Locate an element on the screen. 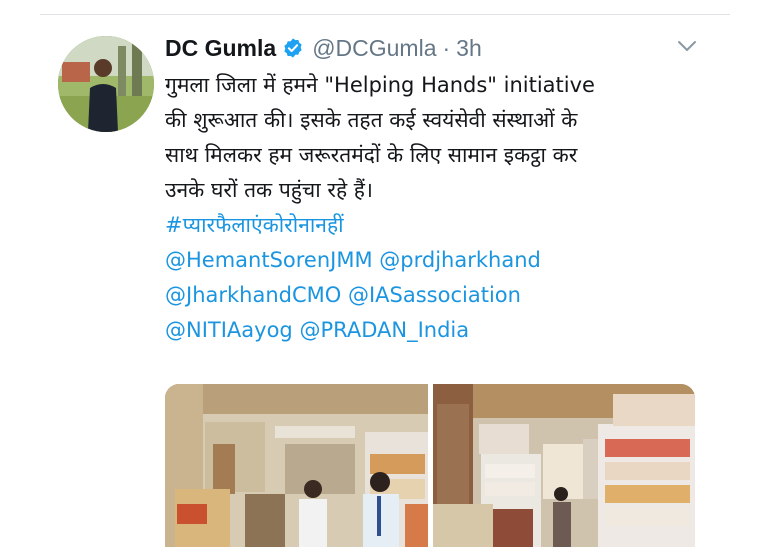 This screenshot has height=547, width=768. mentions-line: @JharkhandCMO @IASassociation is located at coordinates (435, 295).